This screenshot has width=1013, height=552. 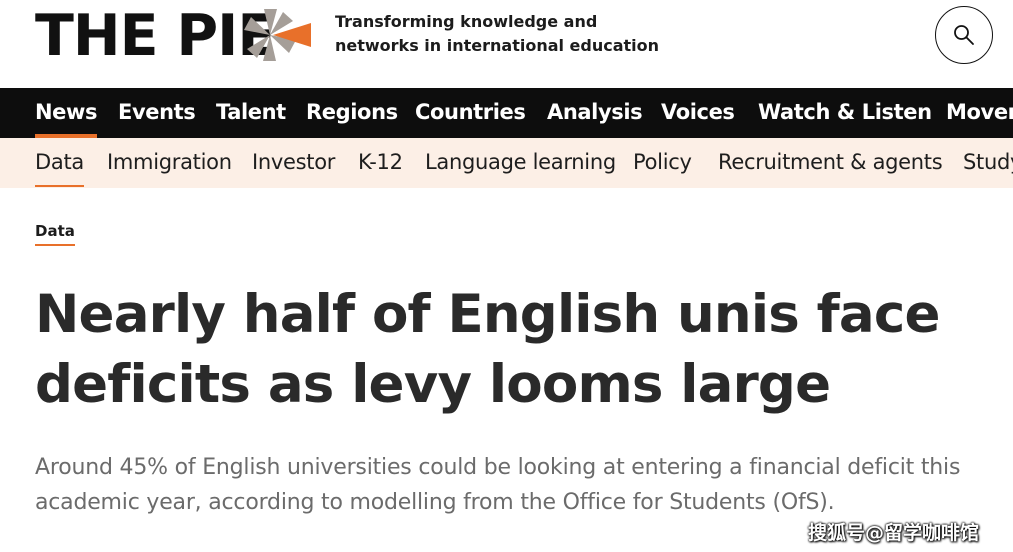 What do you see at coordinates (988, 163) in the screenshot?
I see `subnav-item-study: Study` at bounding box center [988, 163].